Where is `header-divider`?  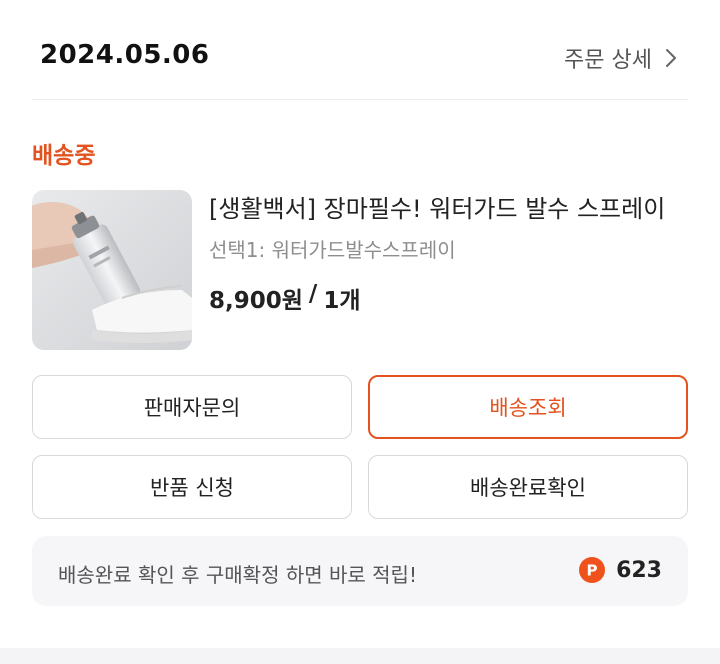 header-divider is located at coordinates (360, 99).